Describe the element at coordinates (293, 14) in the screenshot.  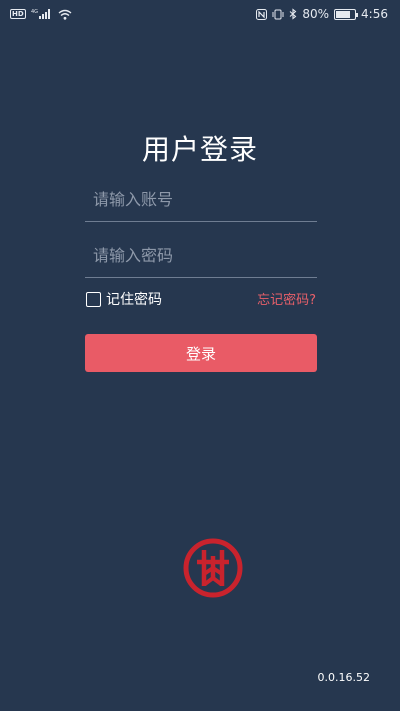
I see `bluetooth-icon` at that location.